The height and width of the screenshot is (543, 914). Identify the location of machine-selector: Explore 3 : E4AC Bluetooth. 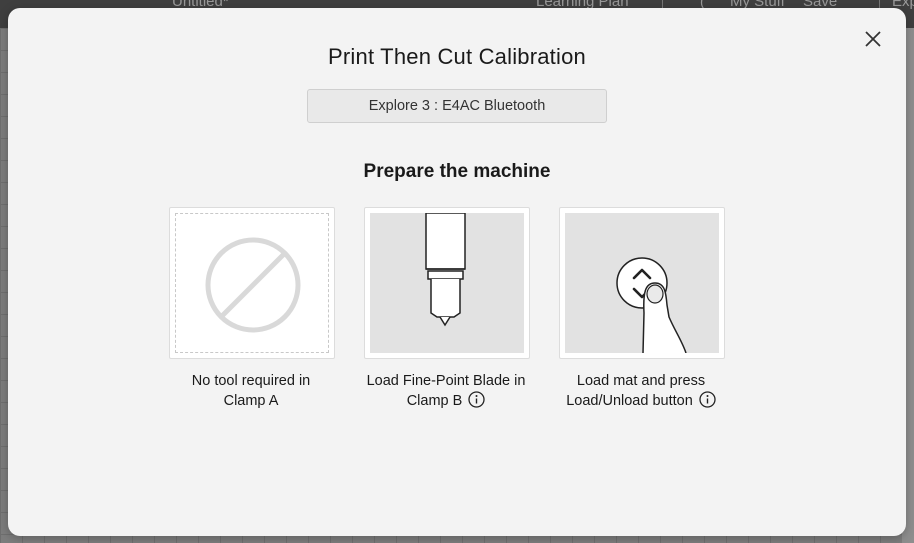
(457, 106).